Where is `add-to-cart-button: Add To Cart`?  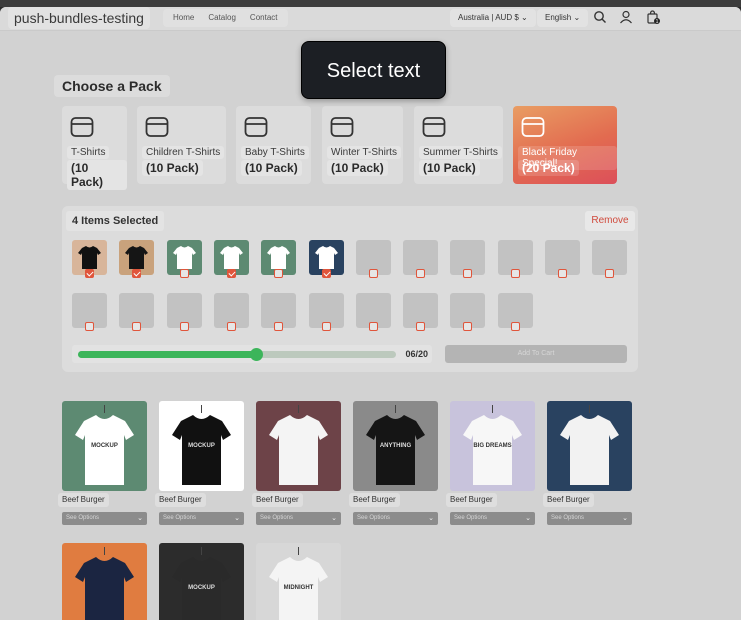 add-to-cart-button: Add To Cart is located at coordinates (536, 354).